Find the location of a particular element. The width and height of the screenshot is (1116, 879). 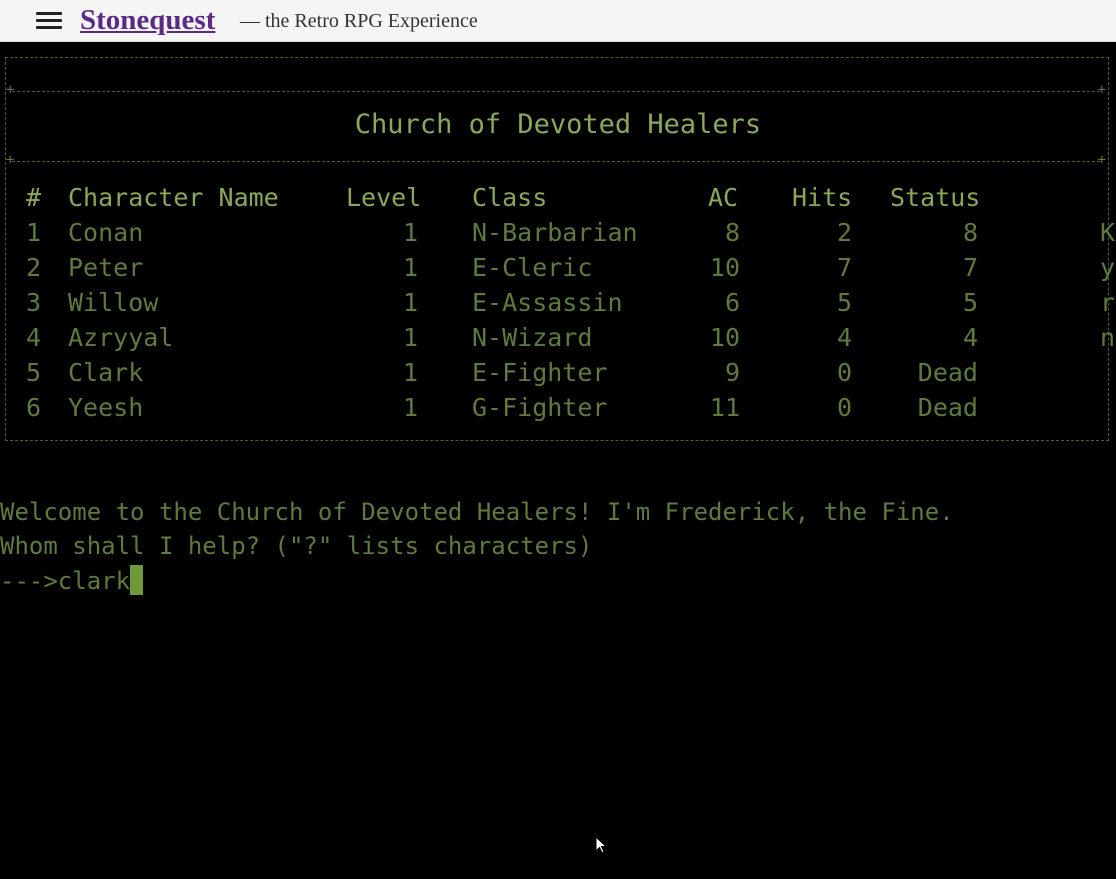

col-header-hits: Hits is located at coordinates (822, 197).